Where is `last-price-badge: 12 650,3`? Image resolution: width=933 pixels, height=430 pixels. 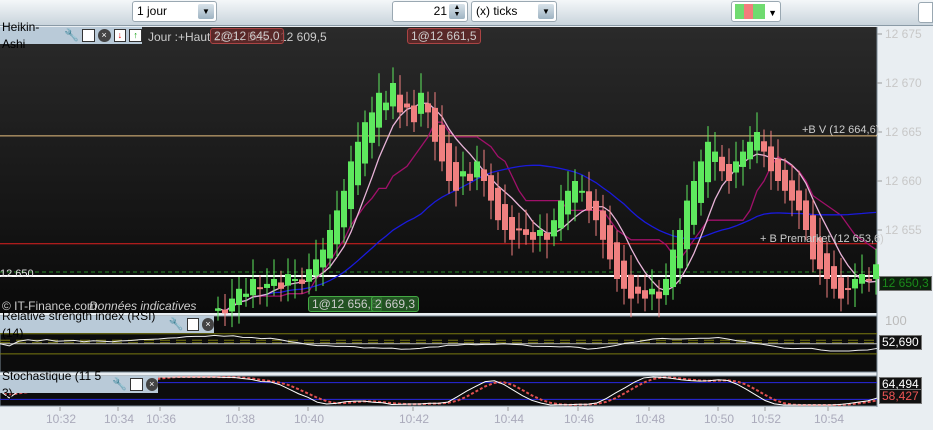
last-price-badge: 12 650,3 is located at coordinates (905, 283).